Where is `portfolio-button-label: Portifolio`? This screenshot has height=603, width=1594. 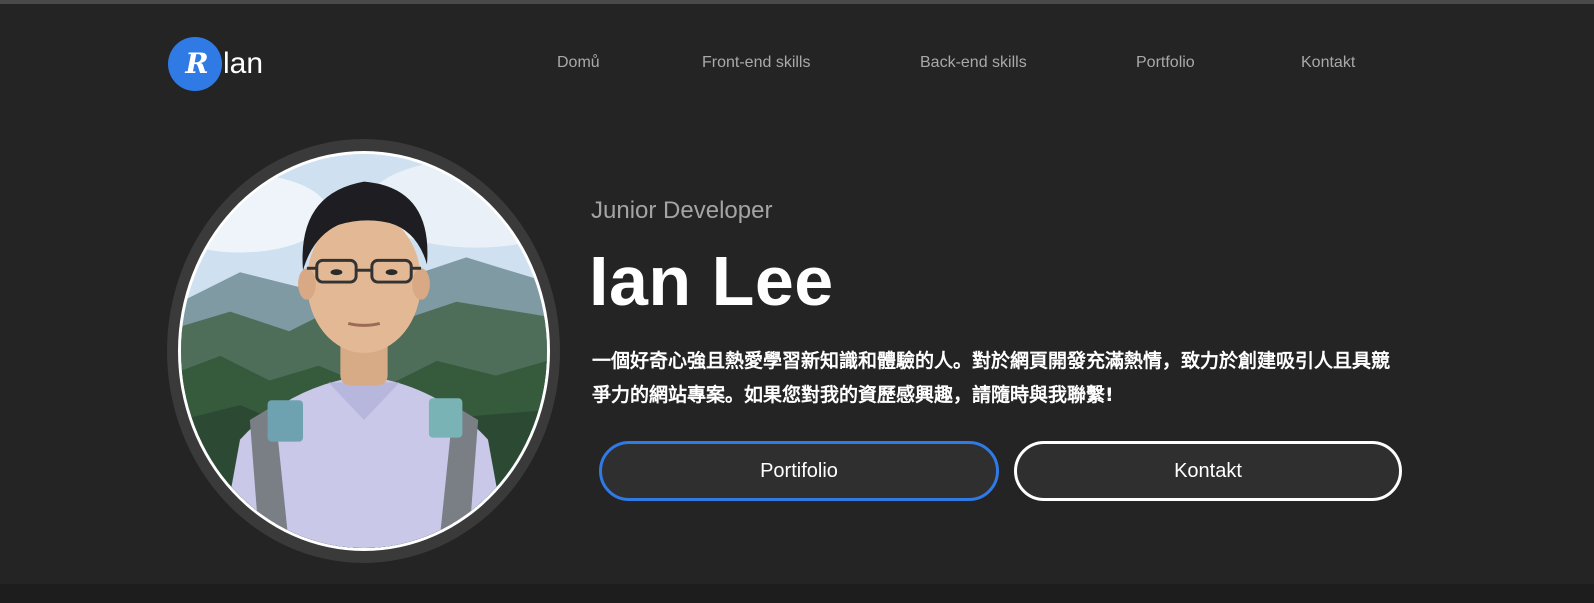
portfolio-button-label: Portifolio is located at coordinates (799, 470).